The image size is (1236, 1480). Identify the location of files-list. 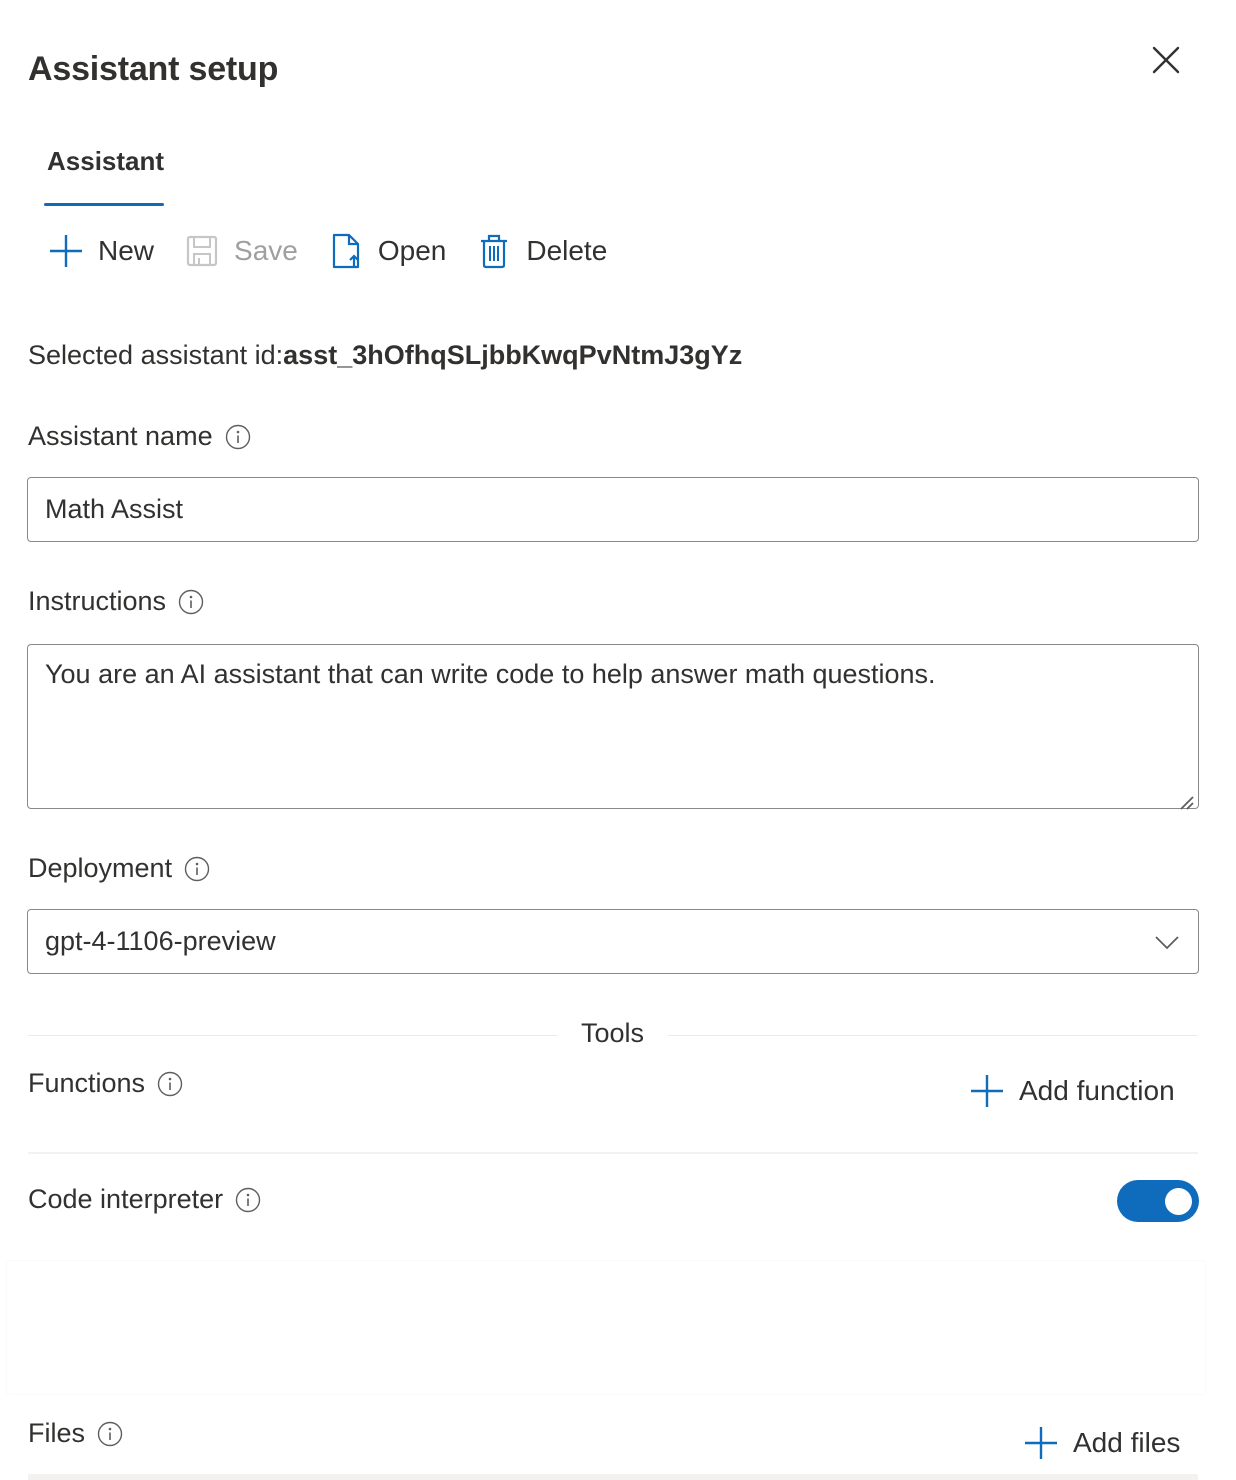
(613, 1477).